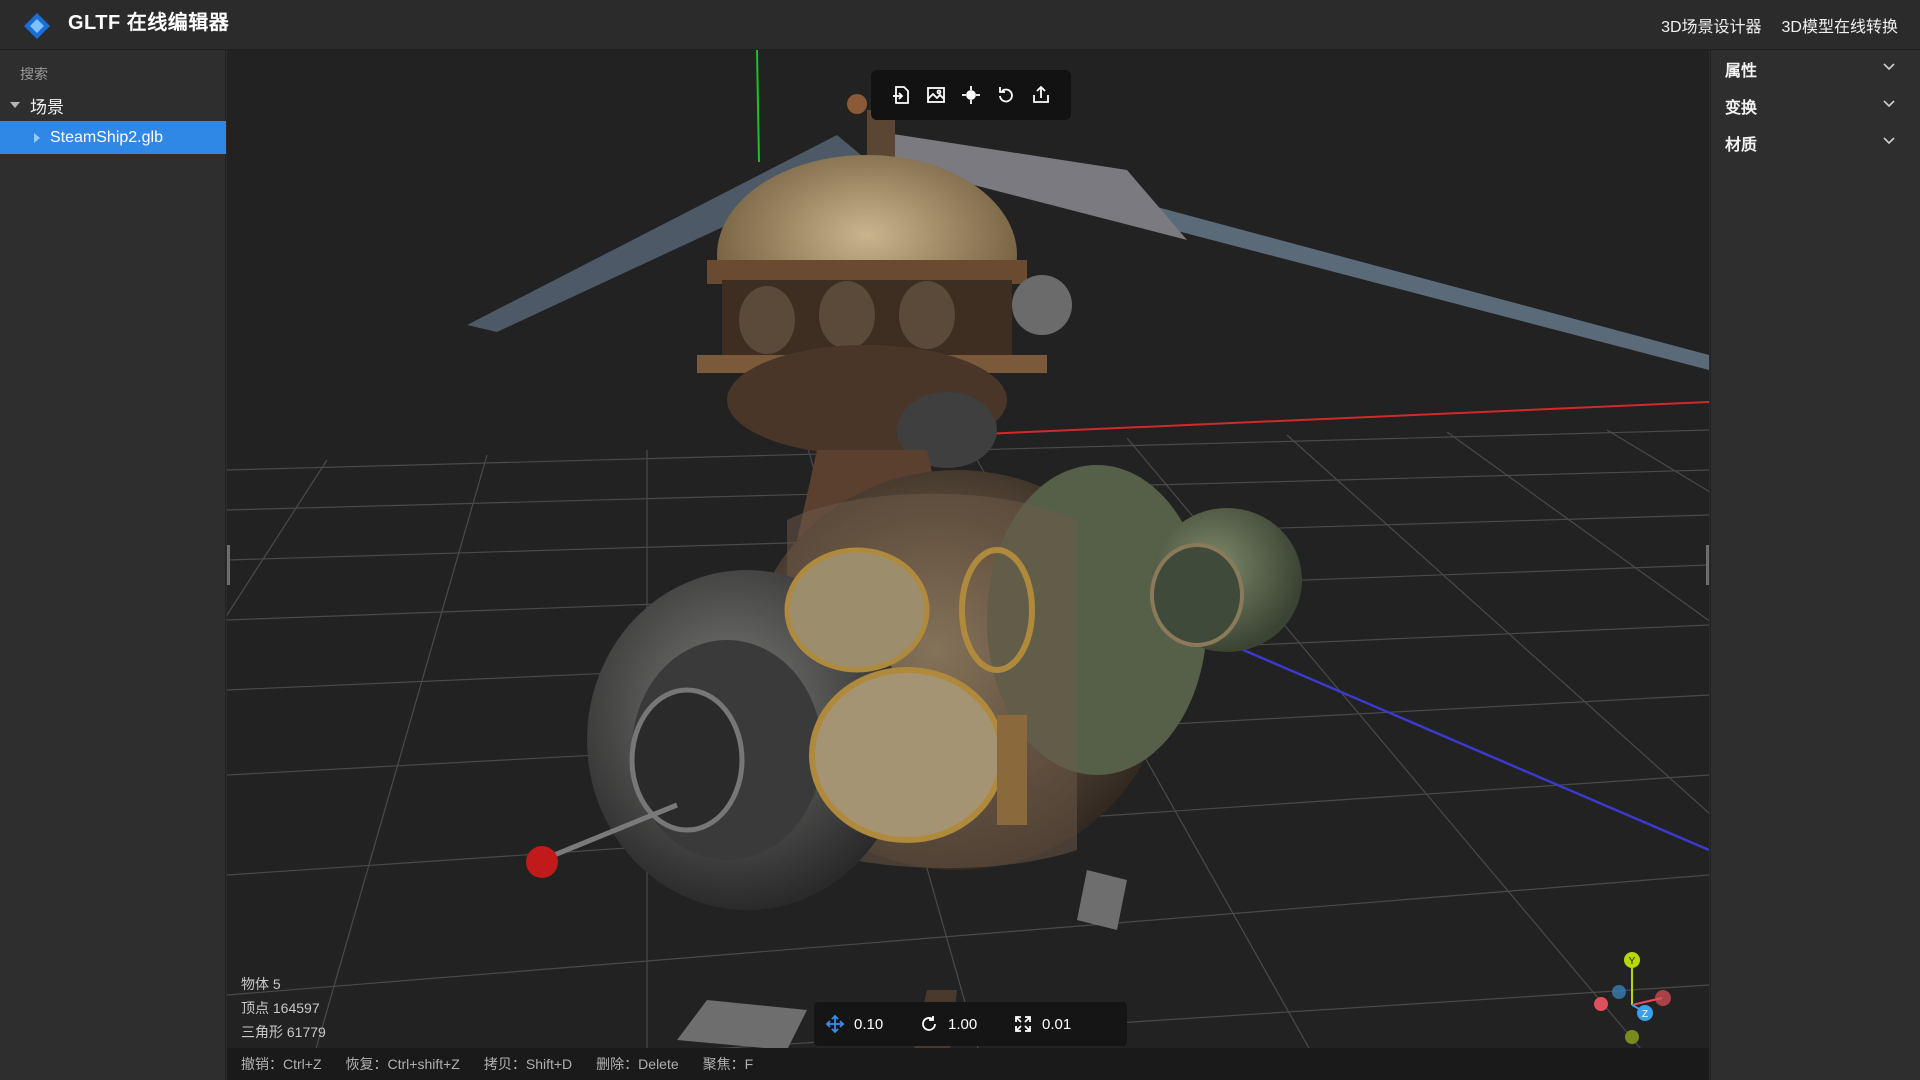  Describe the element at coordinates (1815, 142) in the screenshot. I see `section-material: 材质` at that location.